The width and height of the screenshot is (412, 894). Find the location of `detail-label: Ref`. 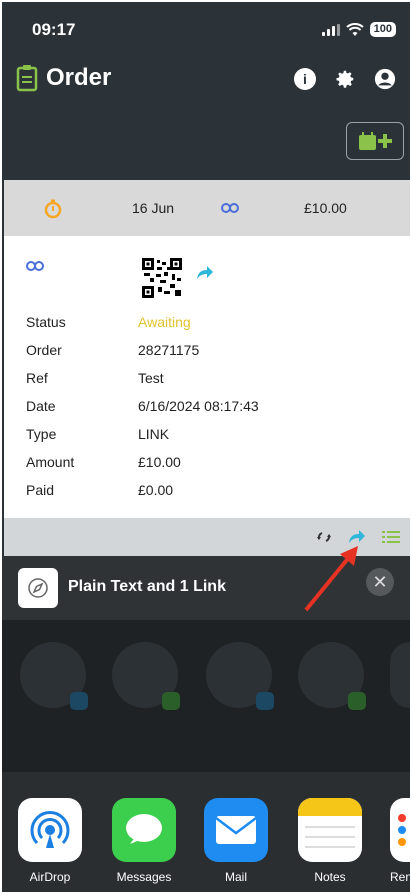

detail-label: Ref is located at coordinates (37, 378).